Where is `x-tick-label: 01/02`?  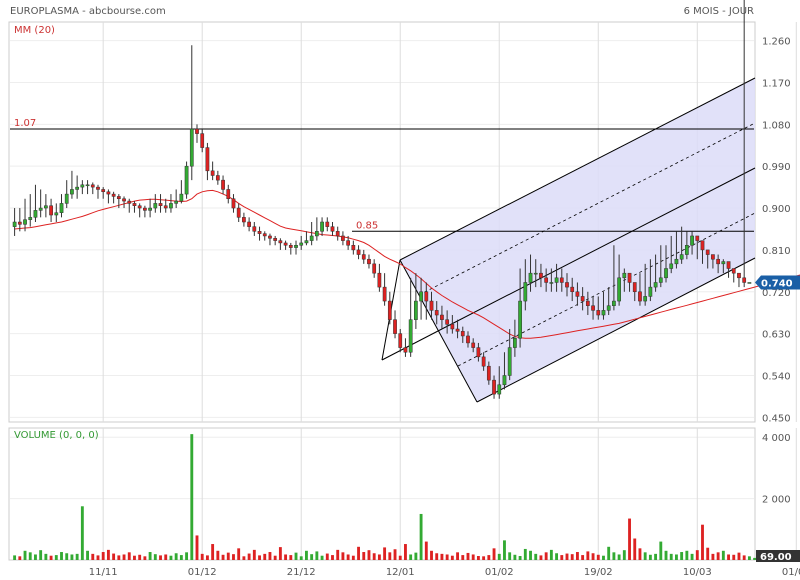
x-tick-label: 01/02 is located at coordinates (499, 572).